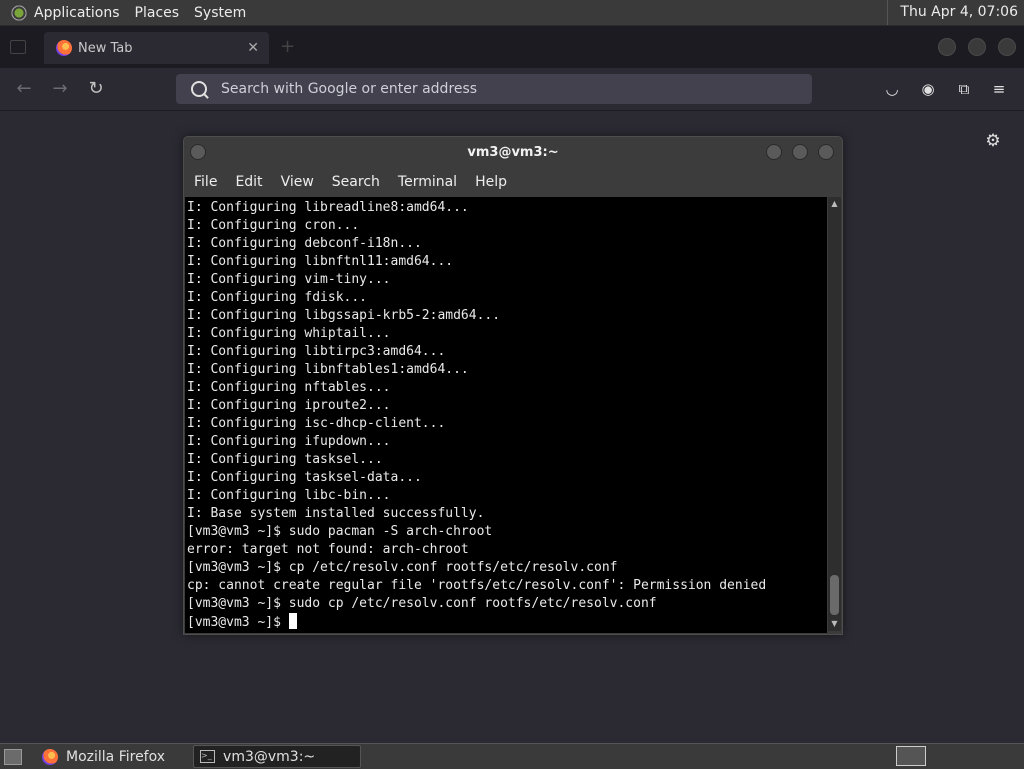  Describe the element at coordinates (340, 531) in the screenshot. I see `terminal-line: [vm3@vm3 ~]$ sudo pacman -S arch-chroot` at that location.